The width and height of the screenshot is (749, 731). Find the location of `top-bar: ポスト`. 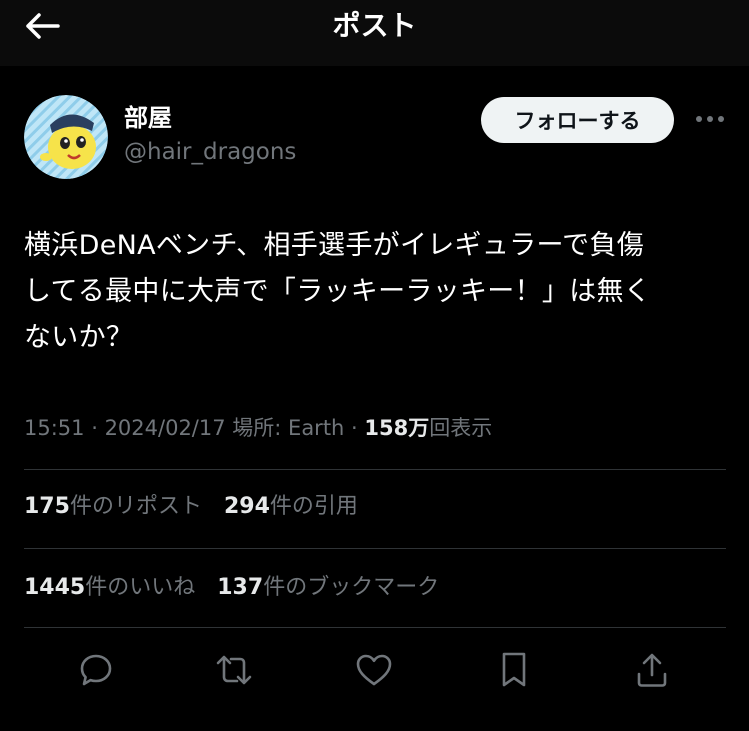

top-bar: ポスト is located at coordinates (374, 33).